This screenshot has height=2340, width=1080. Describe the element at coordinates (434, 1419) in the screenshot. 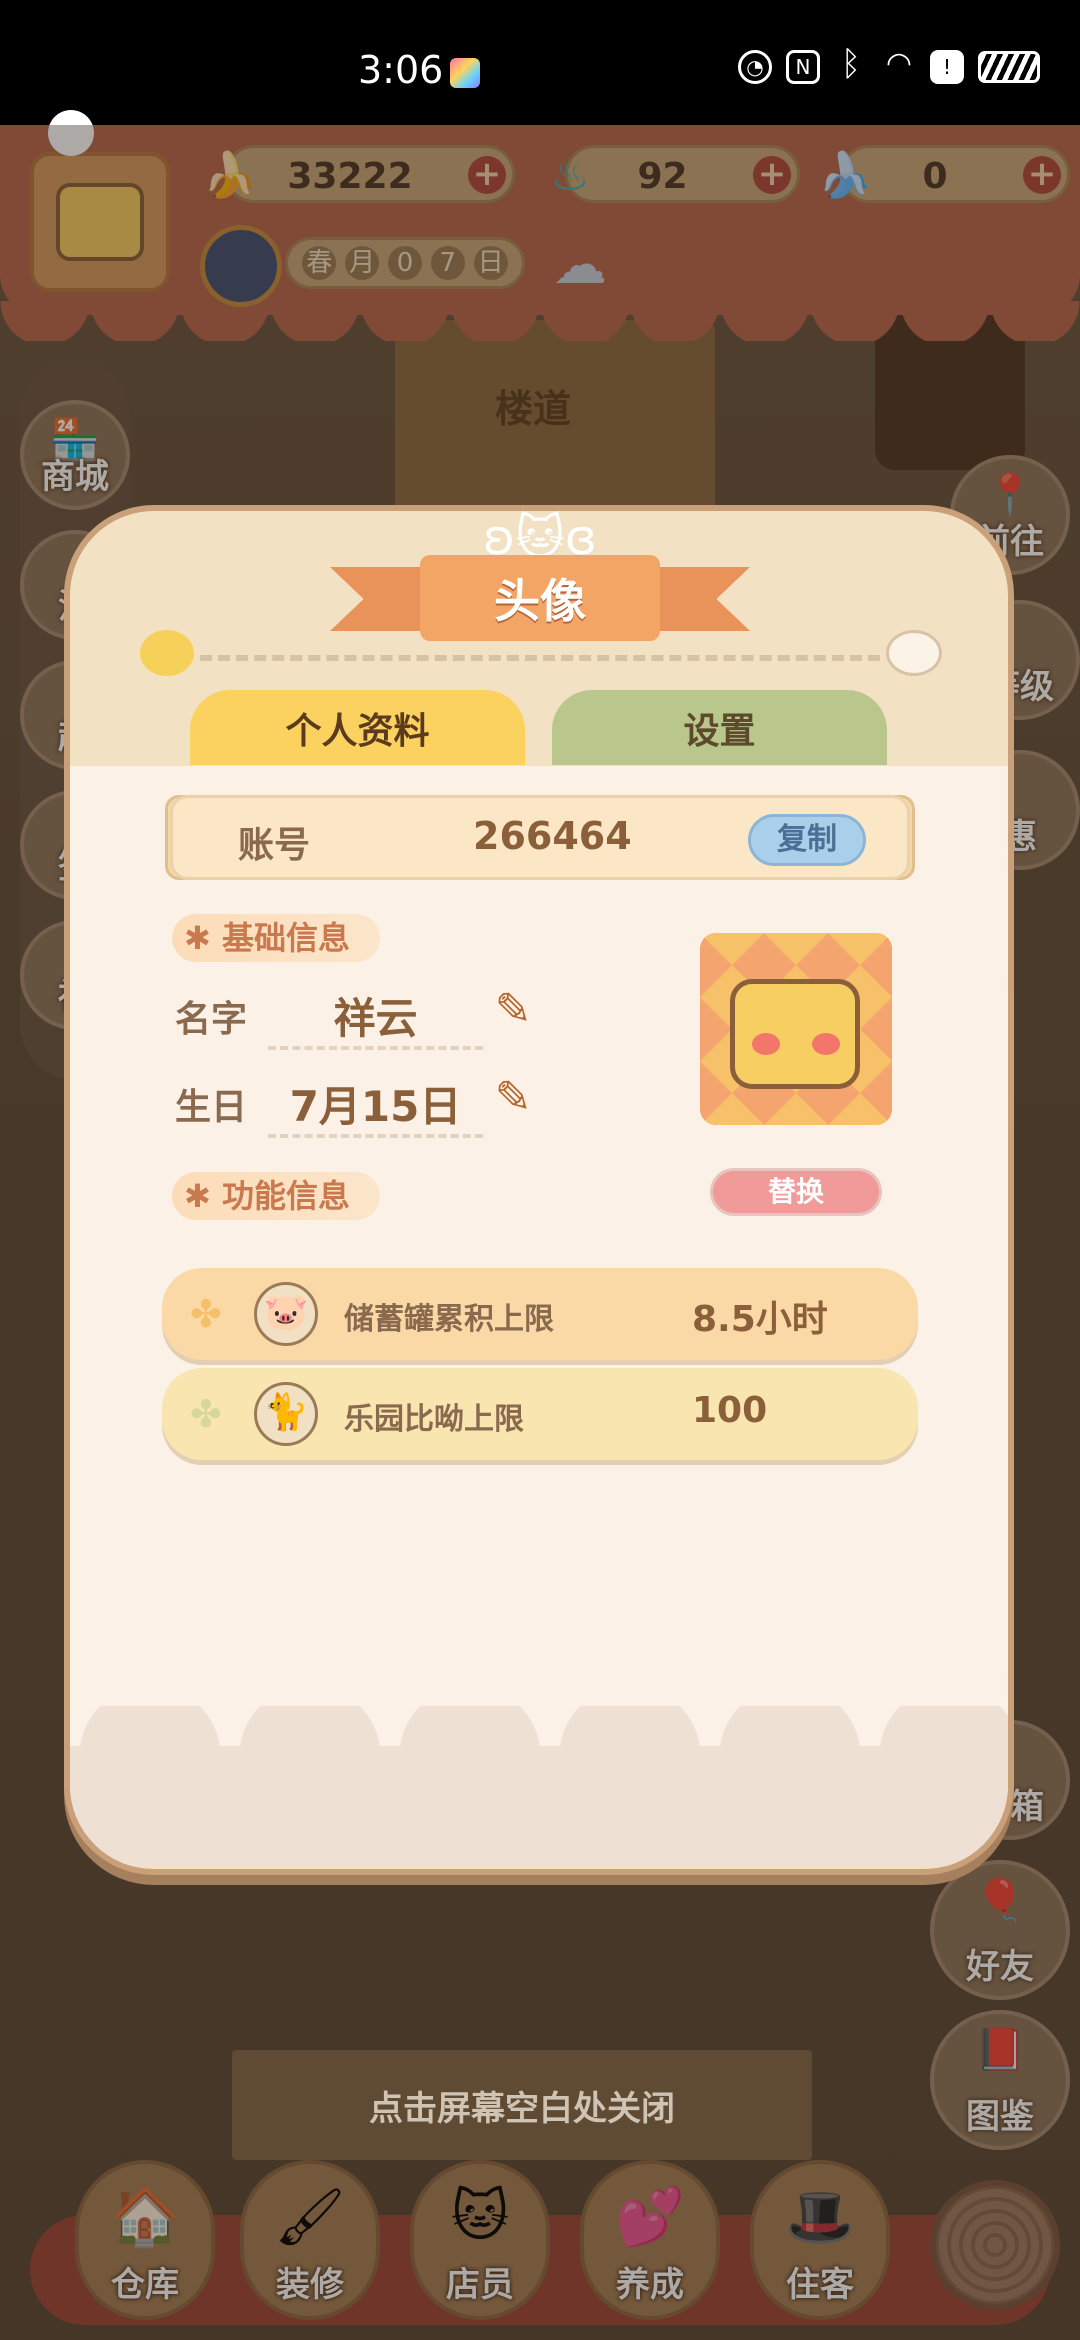

I see `stat-label: 乐园比呦上限` at that location.